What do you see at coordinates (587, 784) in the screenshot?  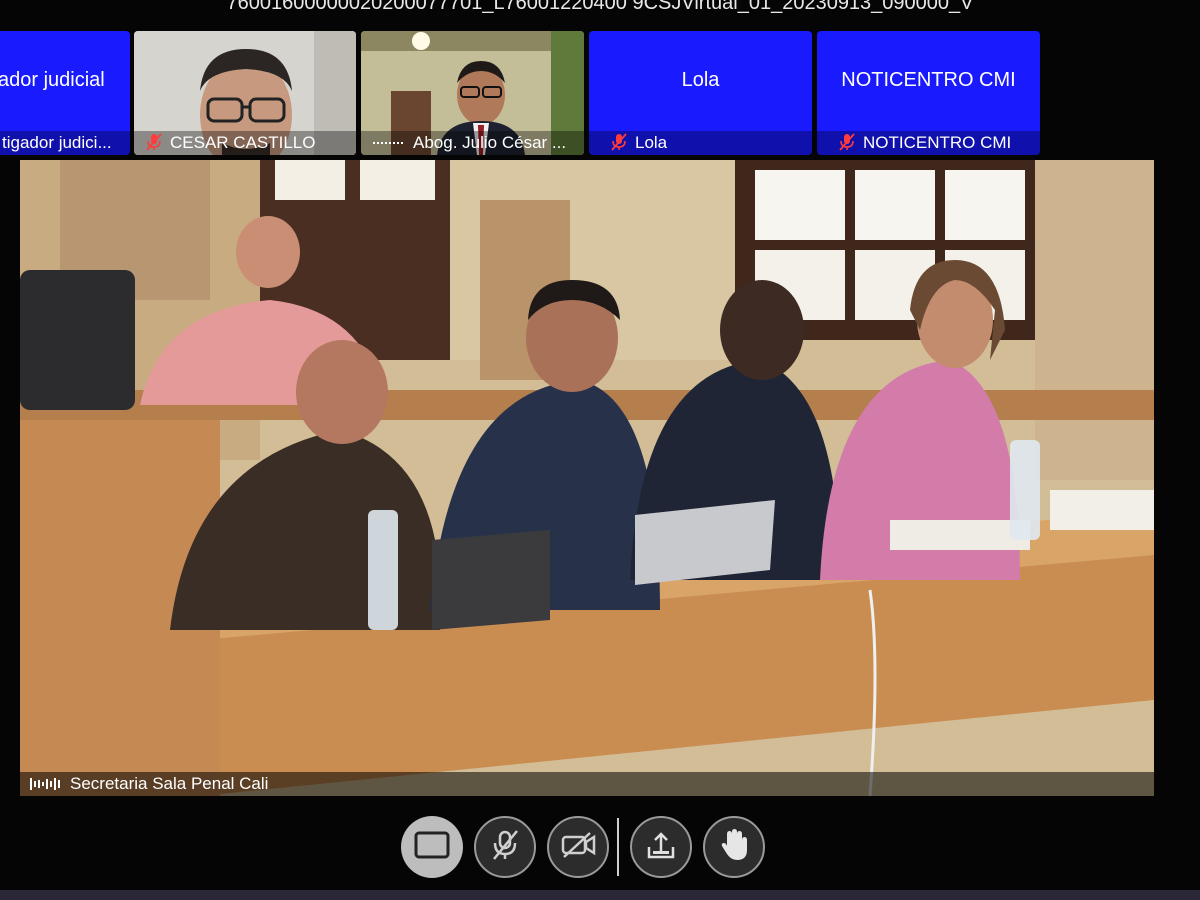 I see `main-speaker-caption: Secretaria Sala Penal Cali` at bounding box center [587, 784].